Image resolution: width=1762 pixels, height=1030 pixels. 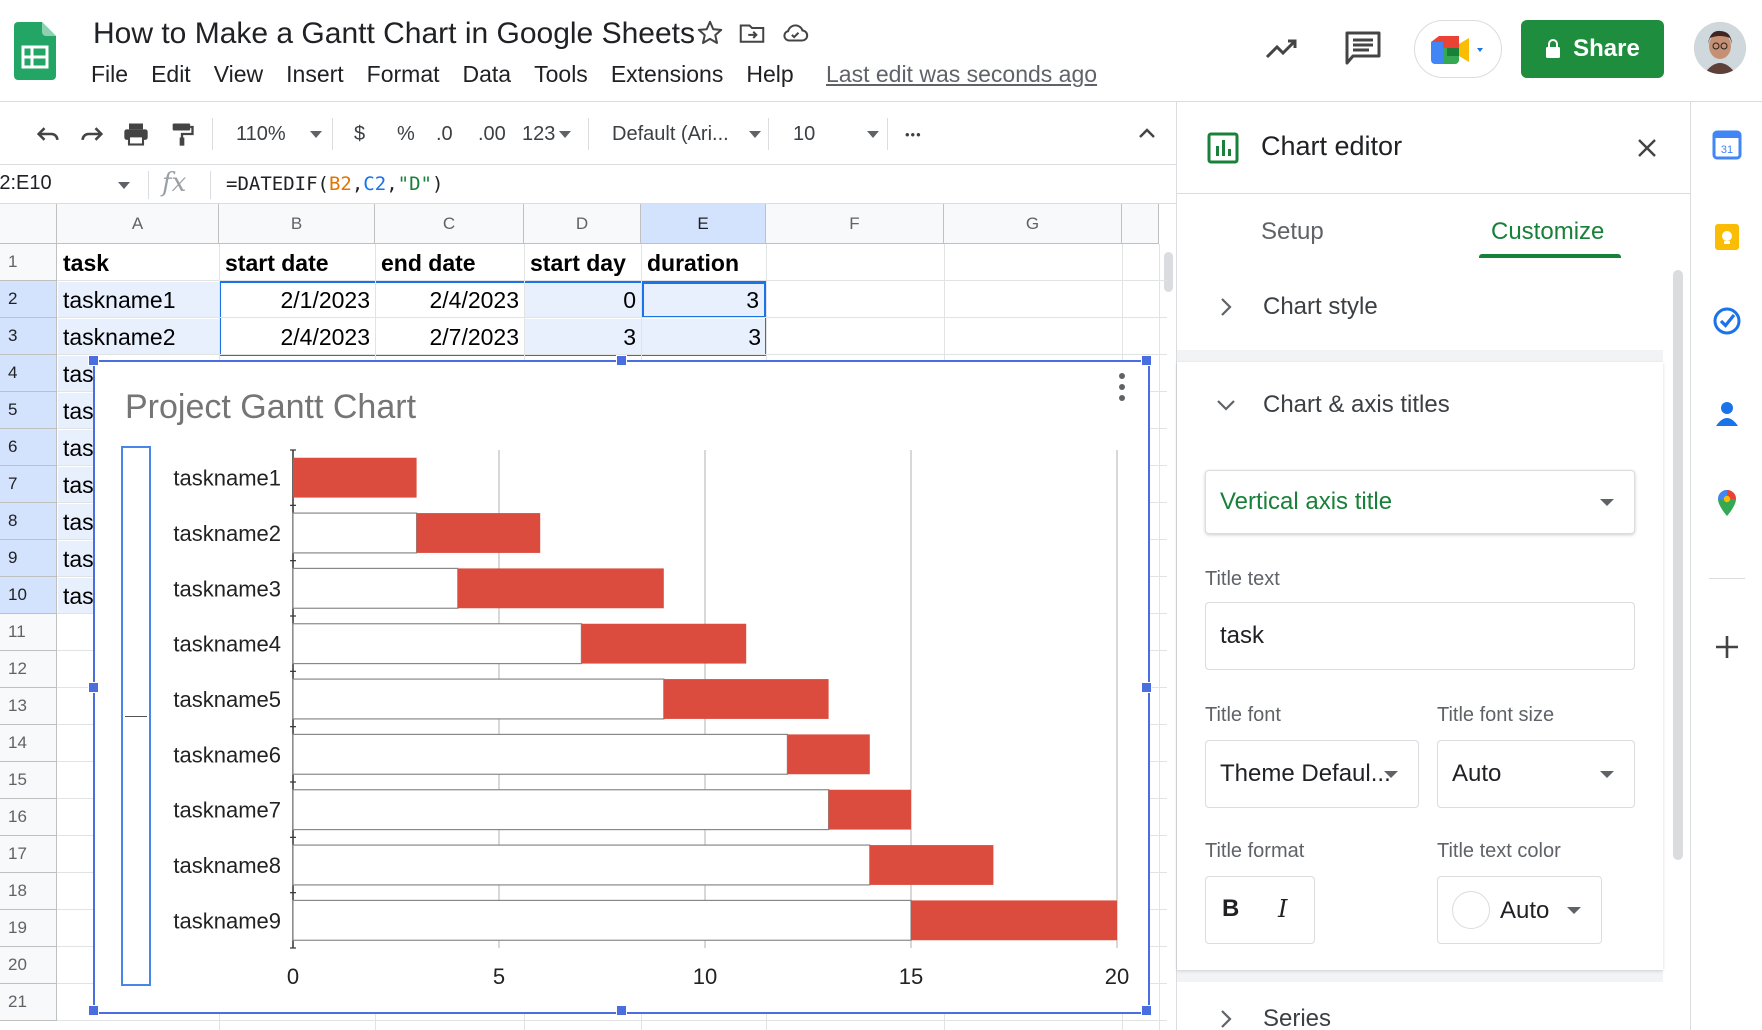 I want to click on grid-scrollbar, so click(x=1167, y=637).